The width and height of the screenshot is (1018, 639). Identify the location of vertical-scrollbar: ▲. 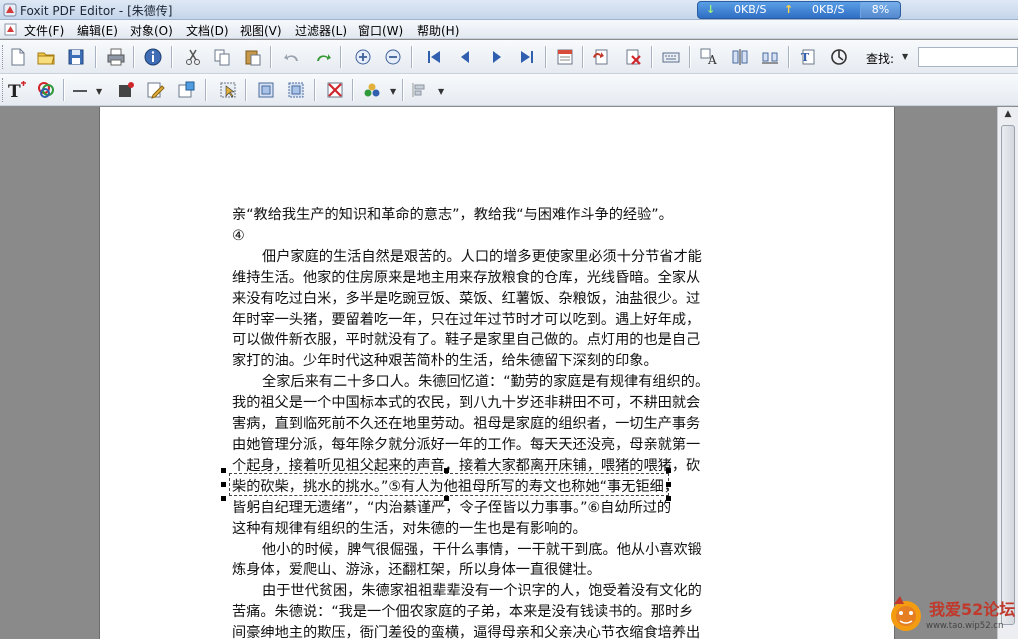
(1007, 373).